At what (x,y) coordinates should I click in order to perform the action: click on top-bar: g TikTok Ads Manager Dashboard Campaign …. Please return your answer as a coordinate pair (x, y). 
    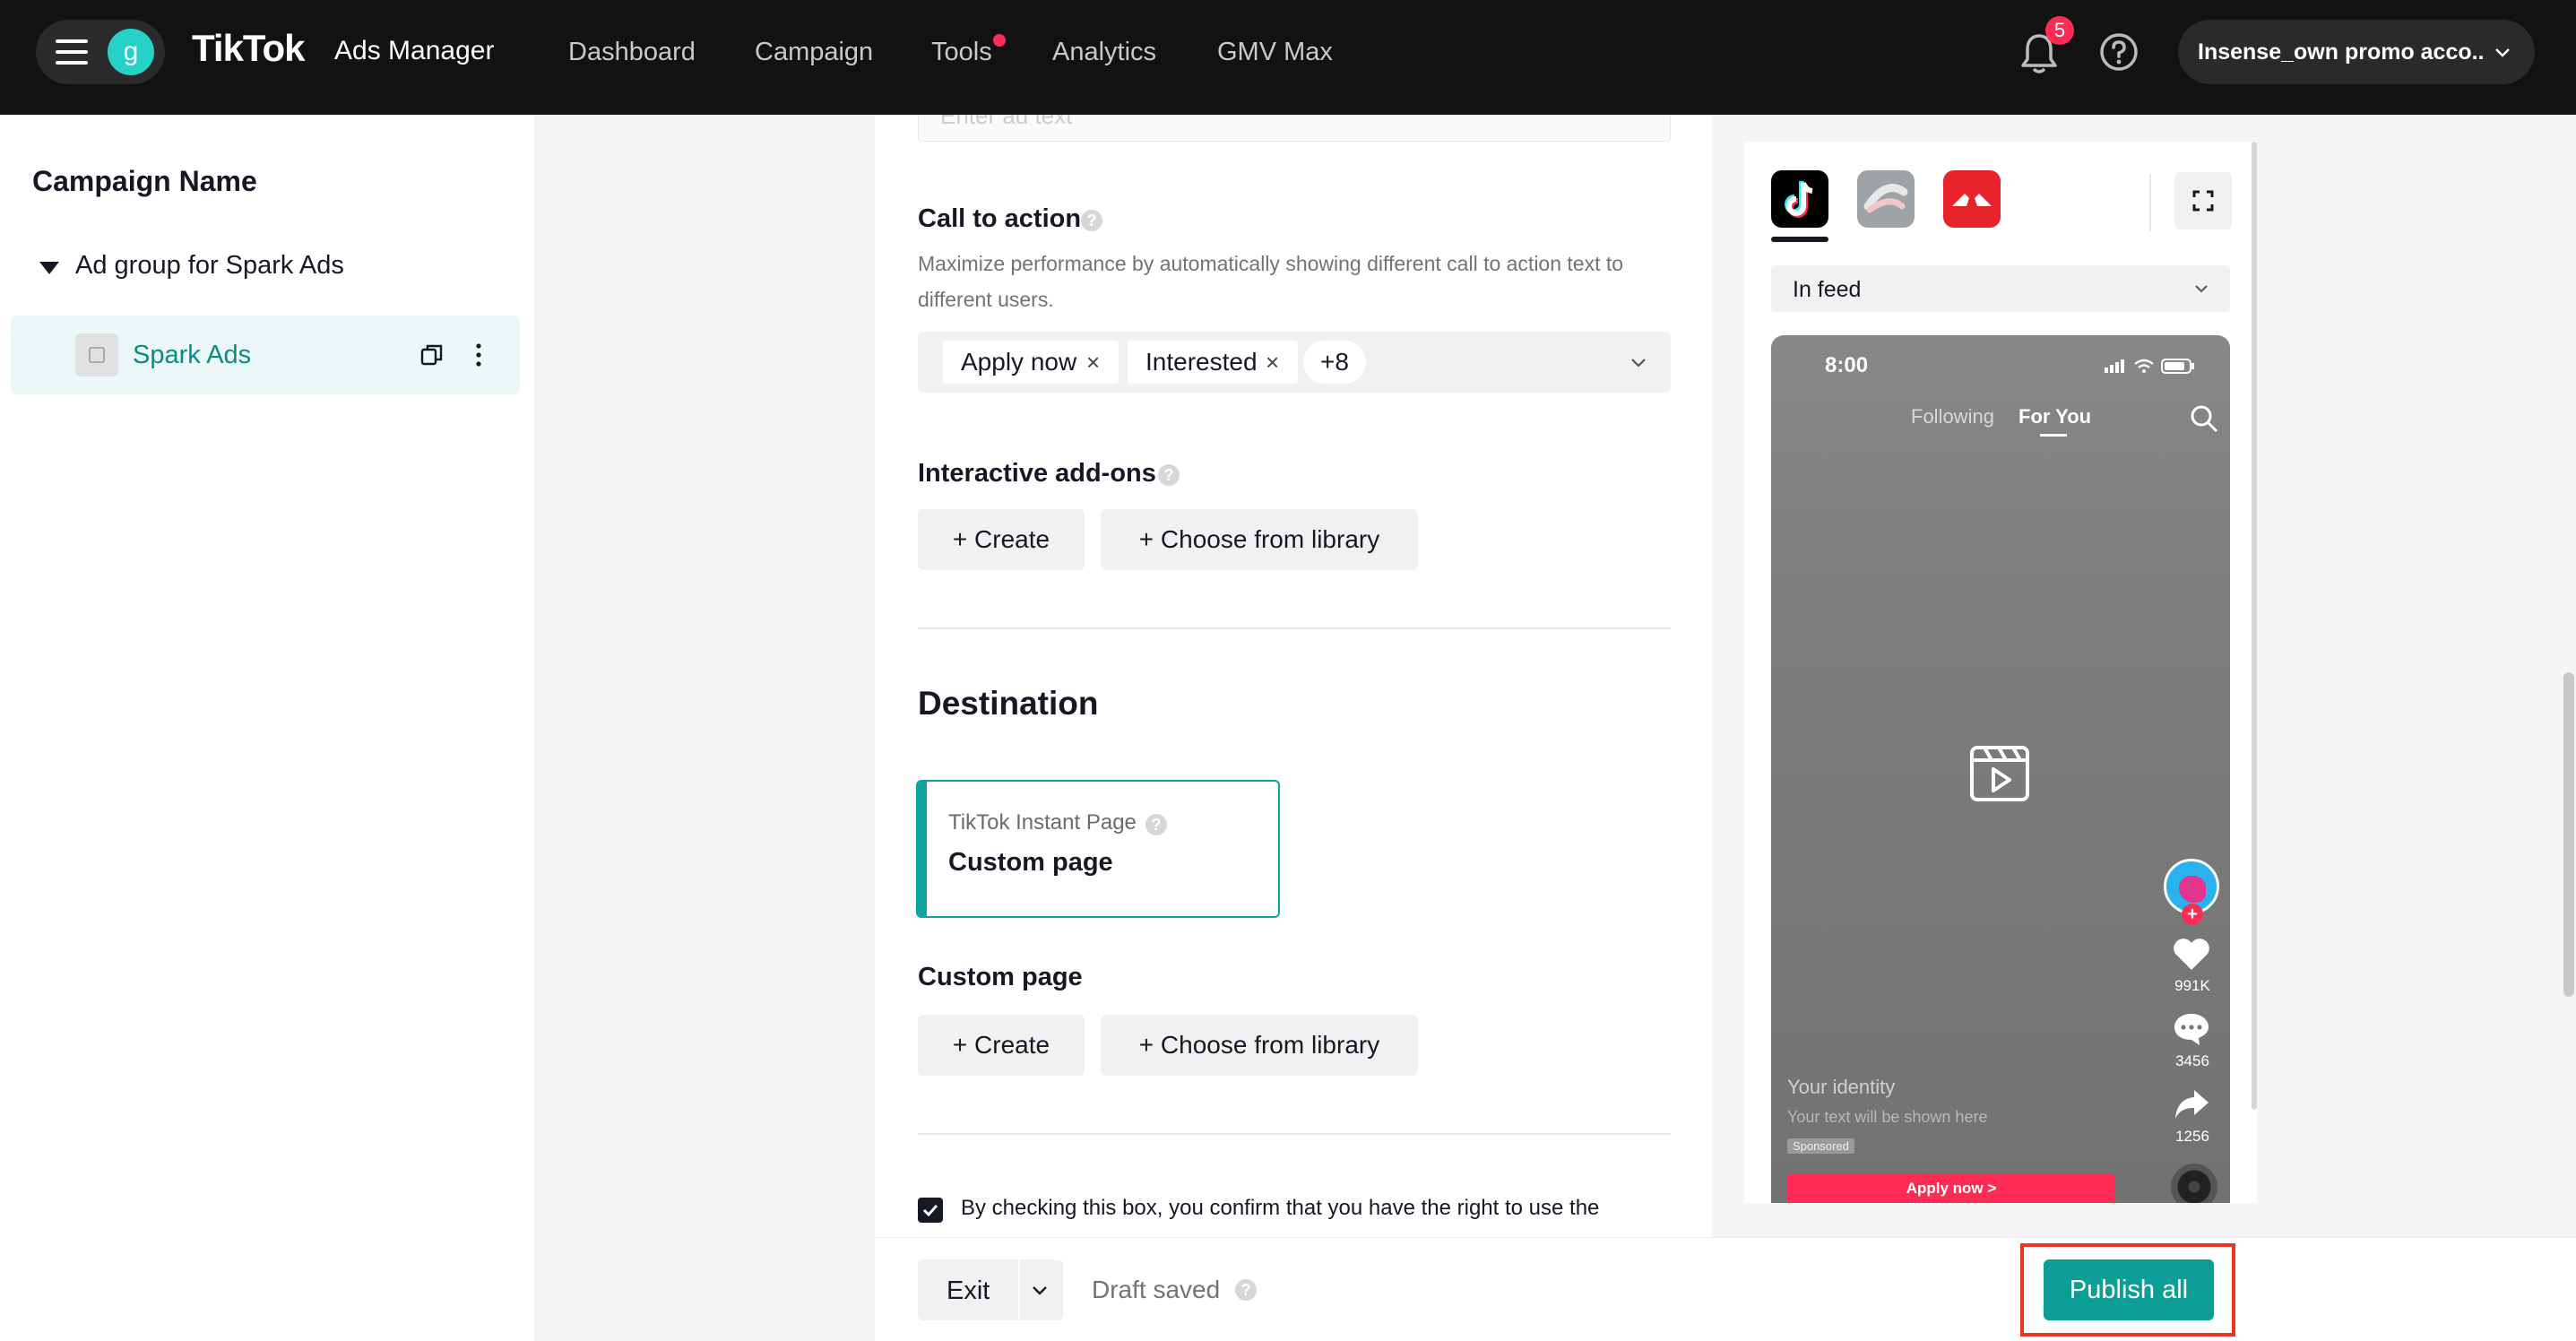
    Looking at the image, I should click on (1288, 57).